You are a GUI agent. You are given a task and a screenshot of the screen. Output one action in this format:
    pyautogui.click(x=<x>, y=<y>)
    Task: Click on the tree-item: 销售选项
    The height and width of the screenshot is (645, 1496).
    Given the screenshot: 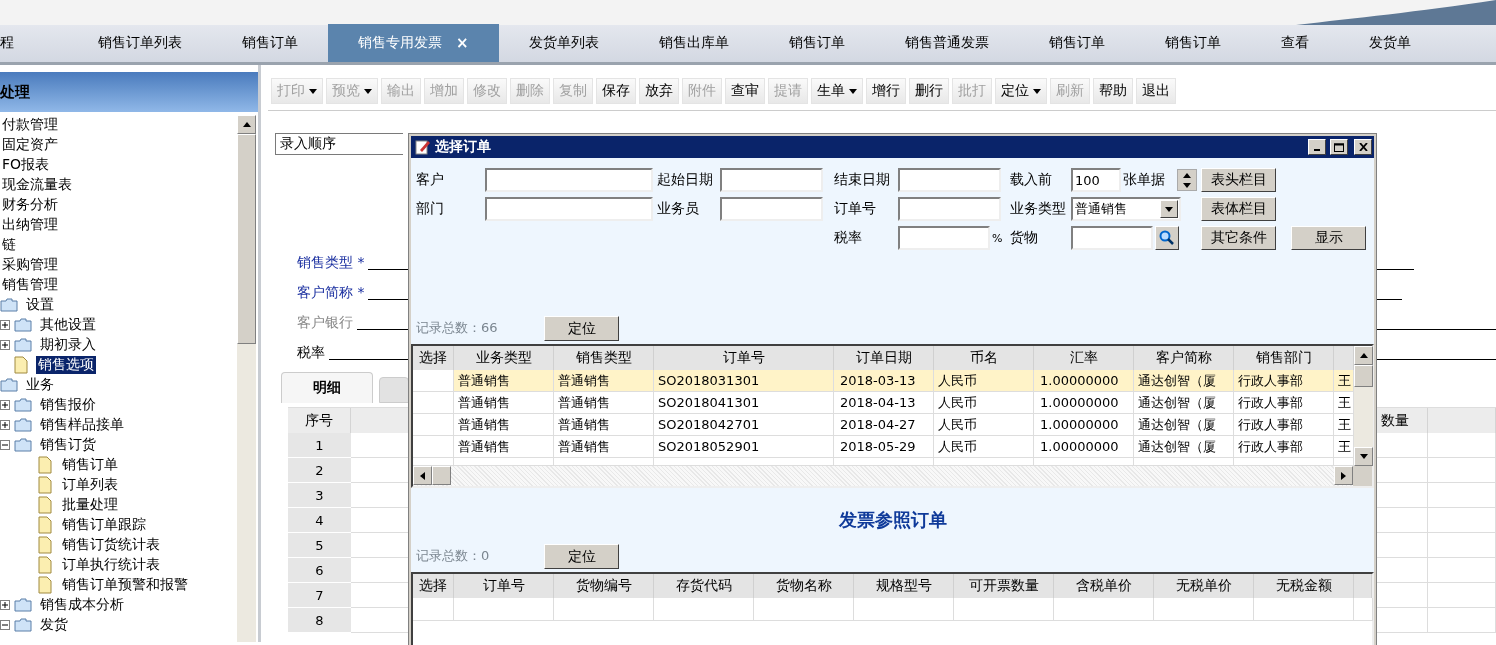 What is the action you would take?
    pyautogui.click(x=66, y=365)
    